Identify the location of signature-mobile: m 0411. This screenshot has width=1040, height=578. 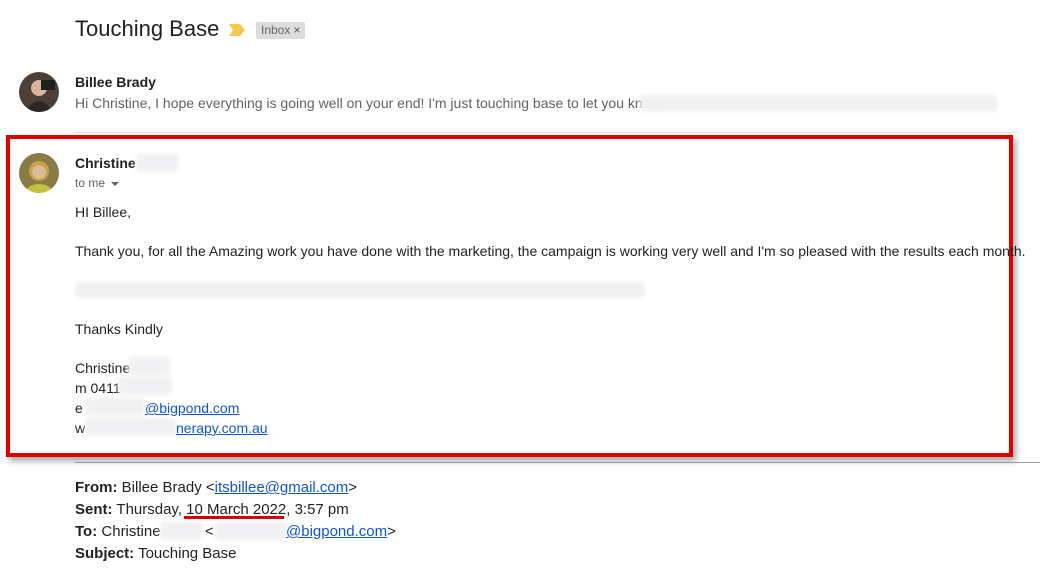
(98, 388).